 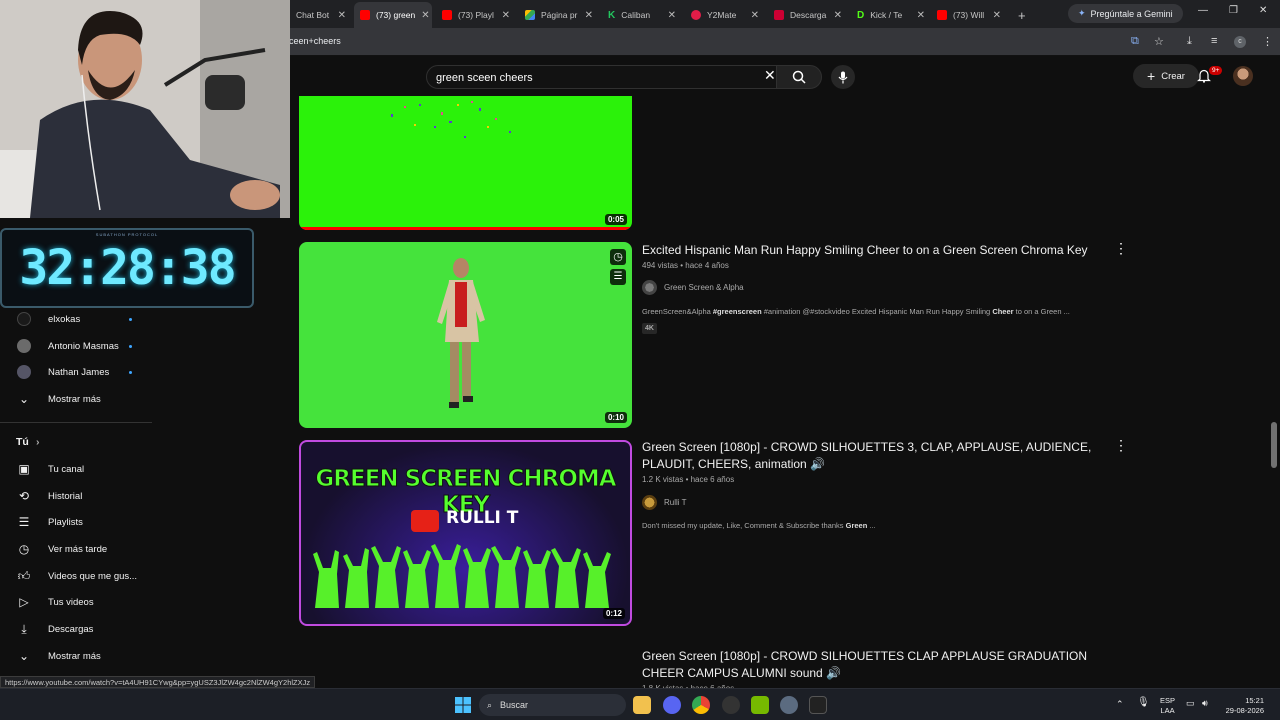 What do you see at coordinates (396, 15) in the screenshot?
I see `tab-label: (73) green` at bounding box center [396, 15].